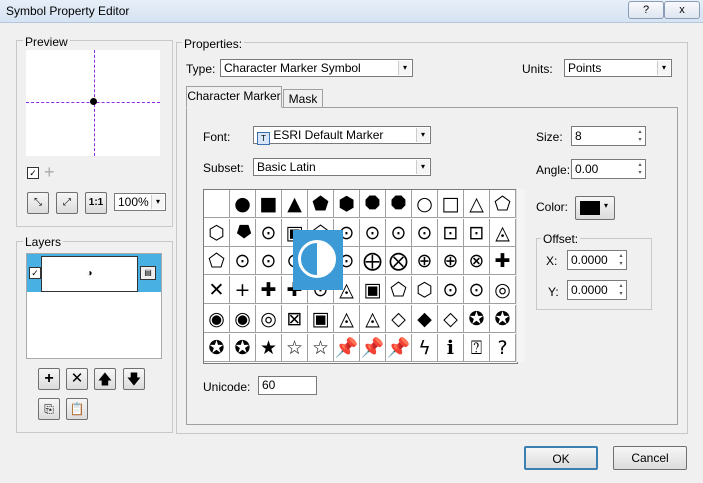 The height and width of the screenshot is (483, 703). What do you see at coordinates (373, 261) in the screenshot?
I see `glyph-cell: ⨁` at bounding box center [373, 261].